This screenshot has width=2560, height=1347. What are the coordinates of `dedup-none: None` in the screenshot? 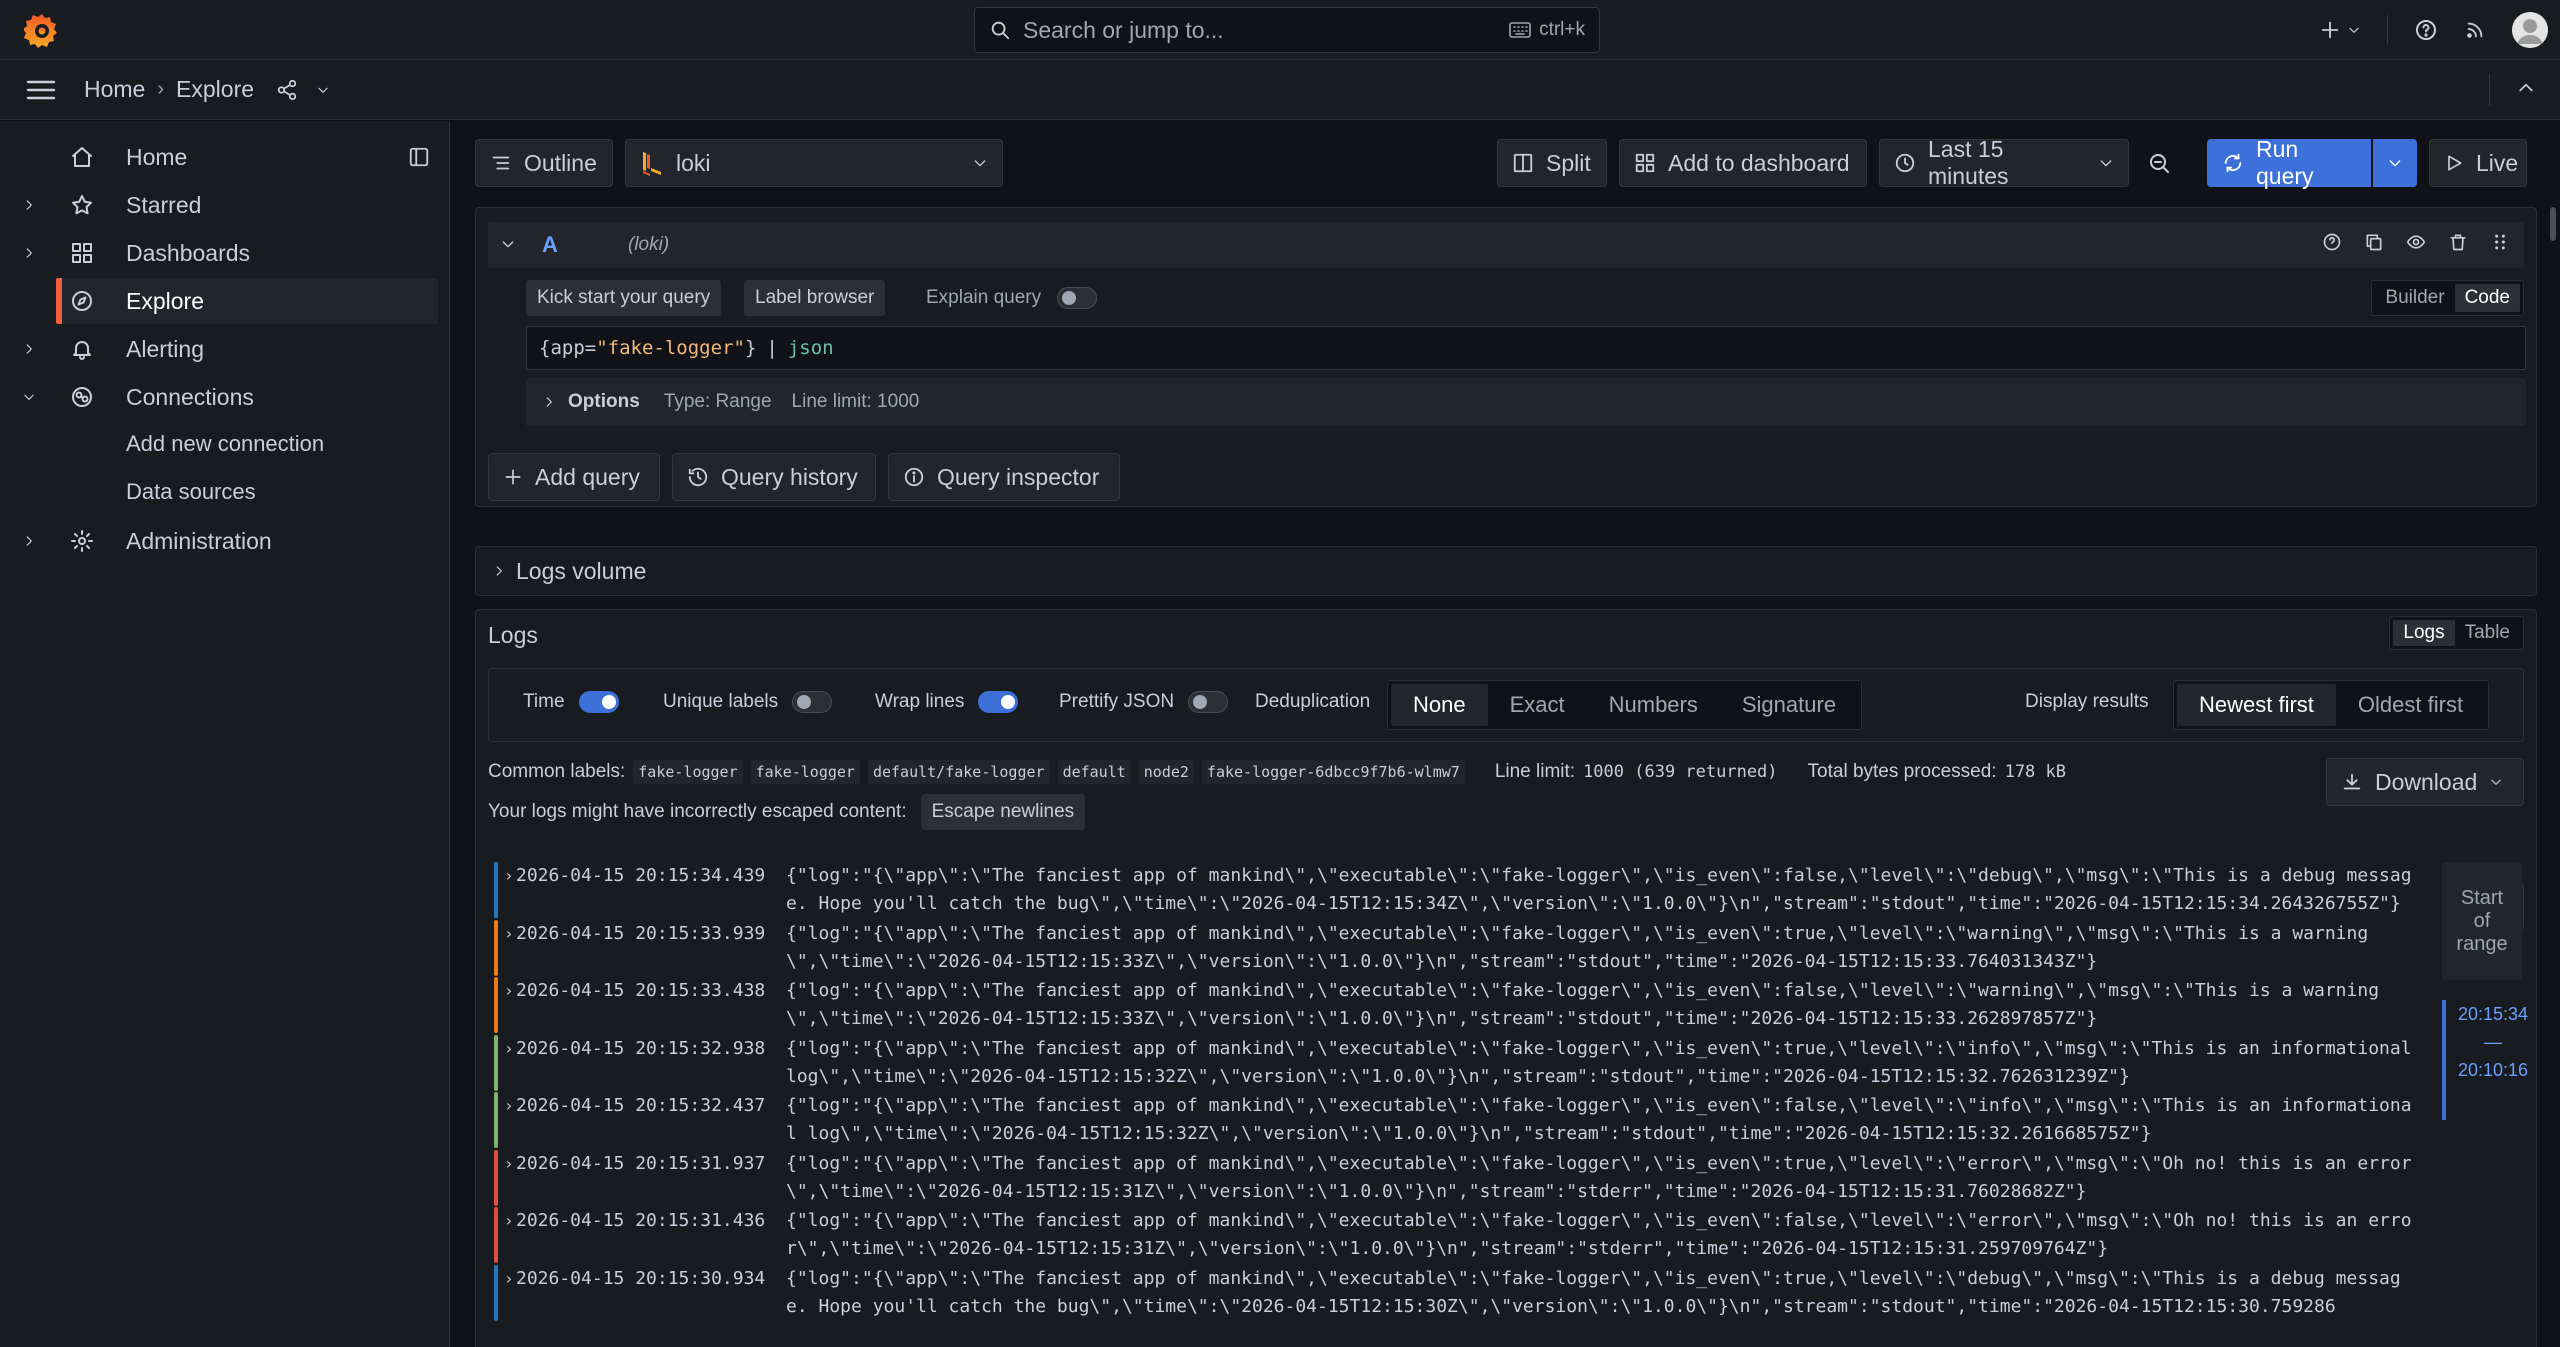 It's located at (1439, 705).